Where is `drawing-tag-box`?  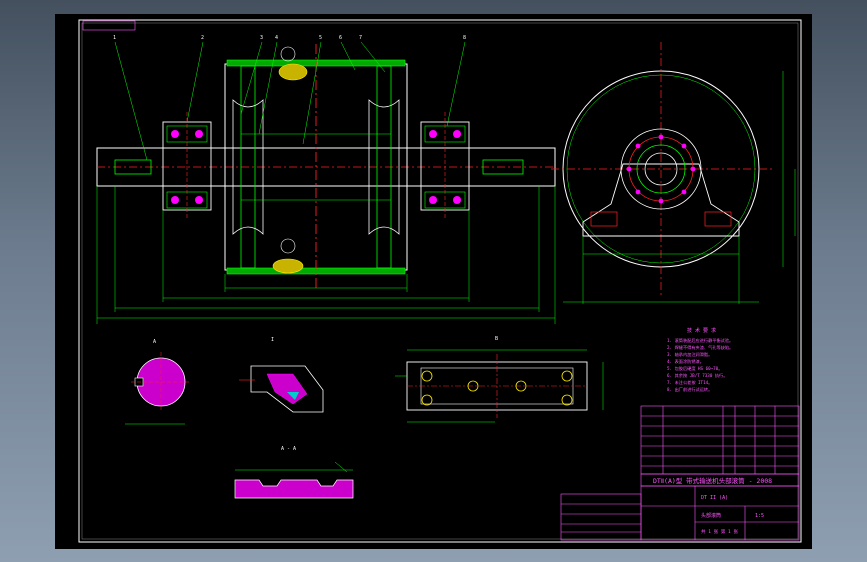
drawing-tag-box is located at coordinates (109, 25).